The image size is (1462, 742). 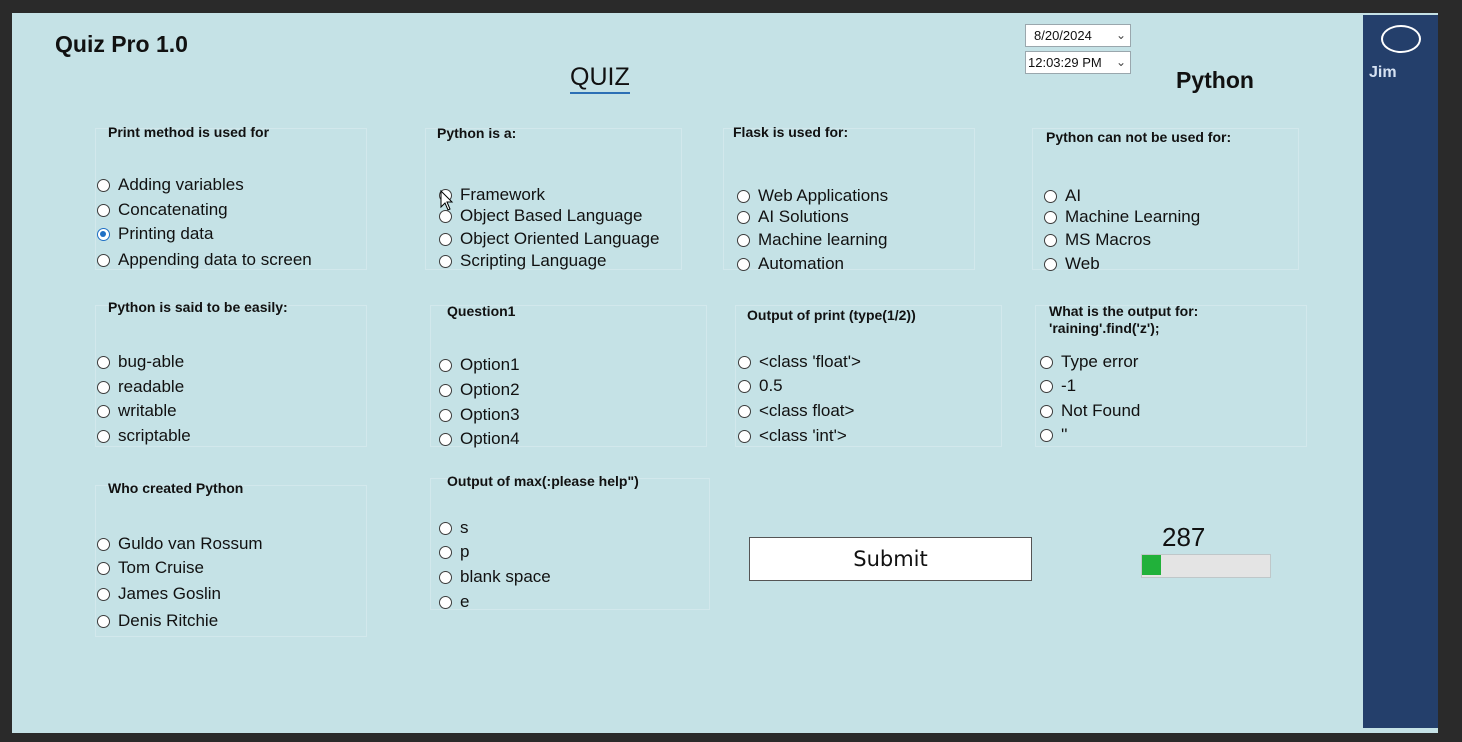 What do you see at coordinates (803, 435) in the screenshot?
I see `option-label: <class 'int'>` at bounding box center [803, 435].